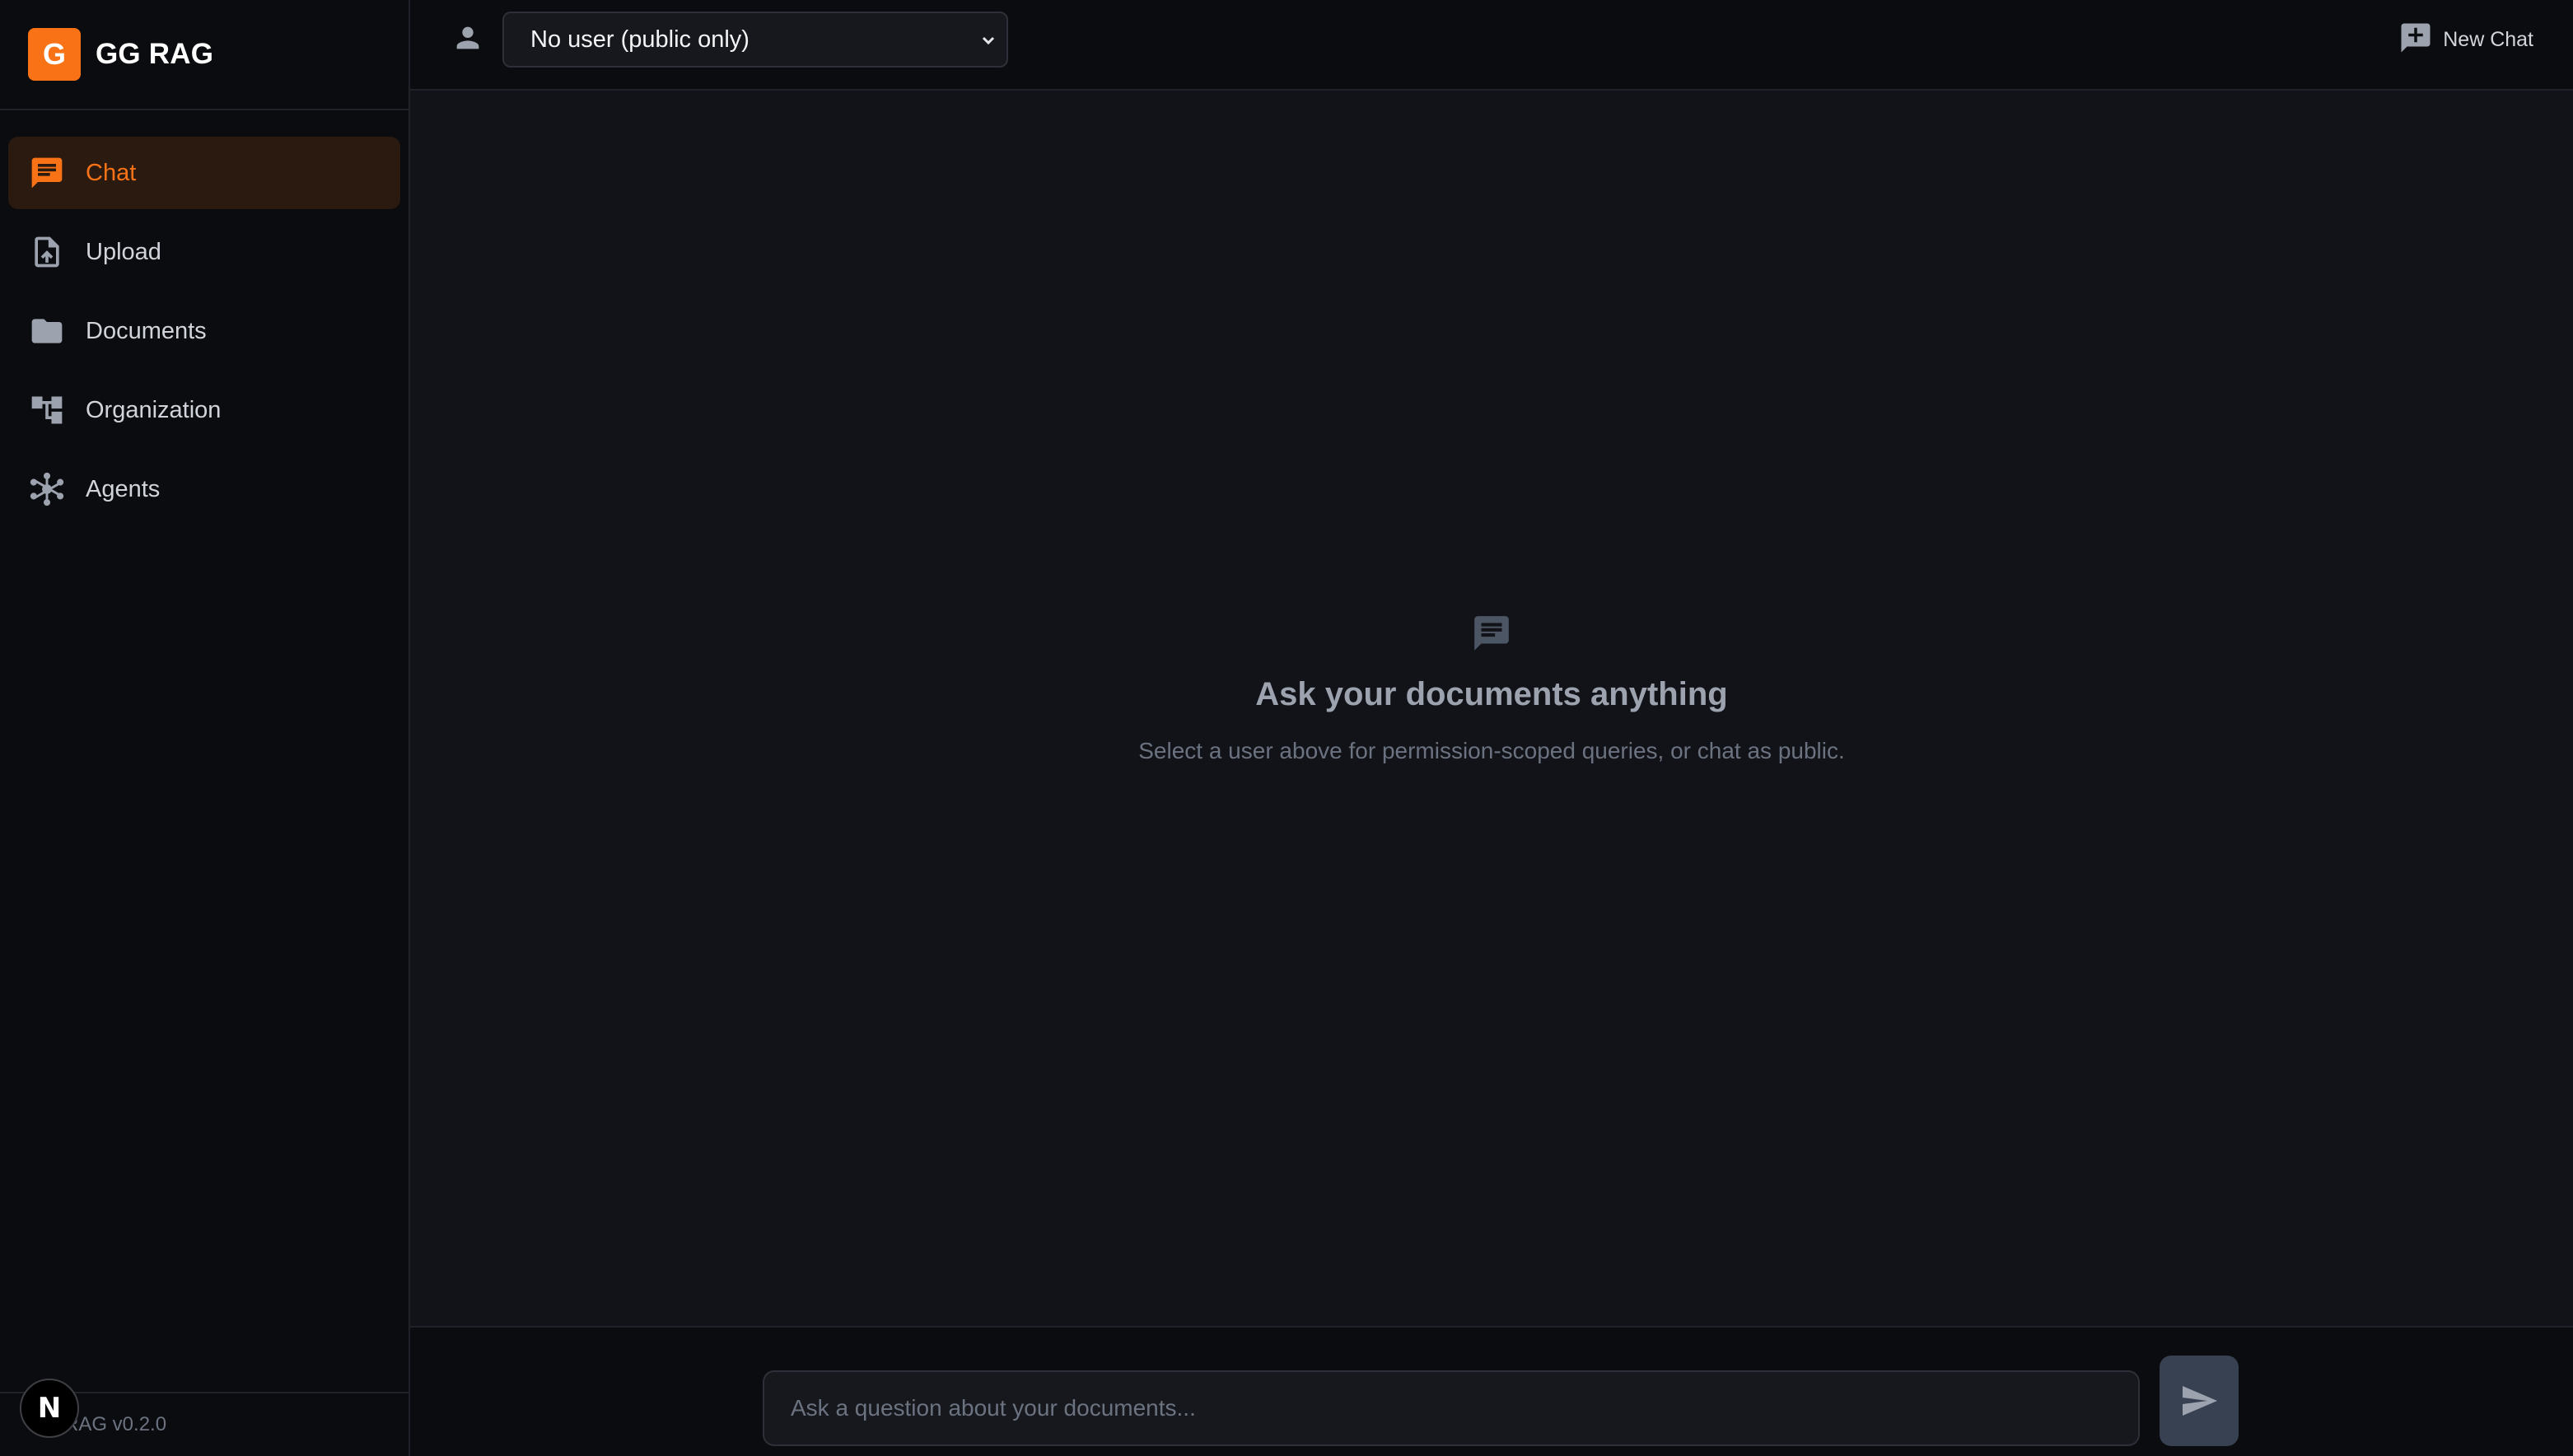  I want to click on send-button, so click(2199, 1401).